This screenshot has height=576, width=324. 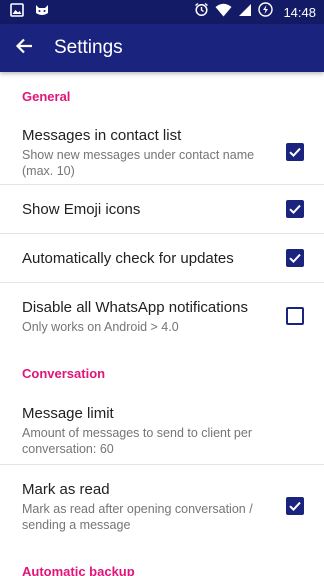 I want to click on arrow-back-icon, so click(x=24, y=48).